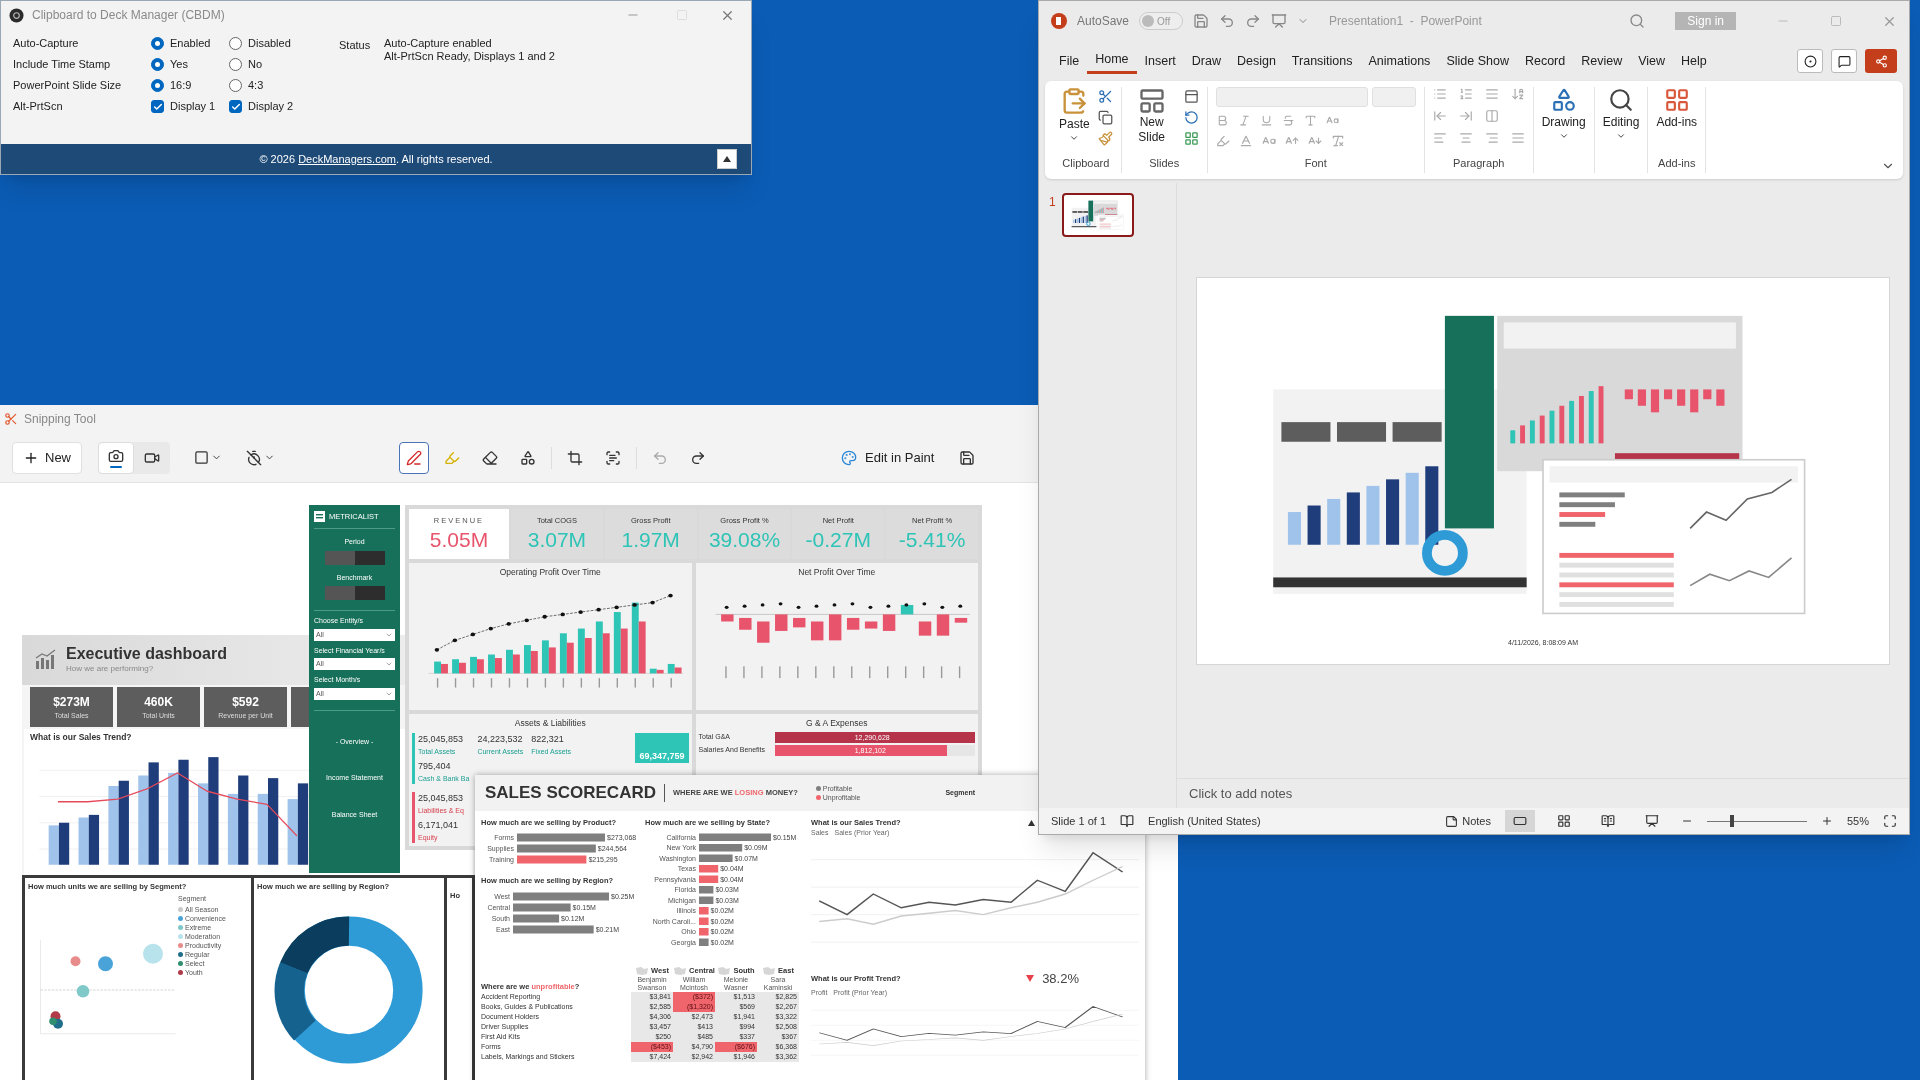 This screenshot has height=1080, width=1920. I want to click on metric-value: 822,321, so click(548, 739).